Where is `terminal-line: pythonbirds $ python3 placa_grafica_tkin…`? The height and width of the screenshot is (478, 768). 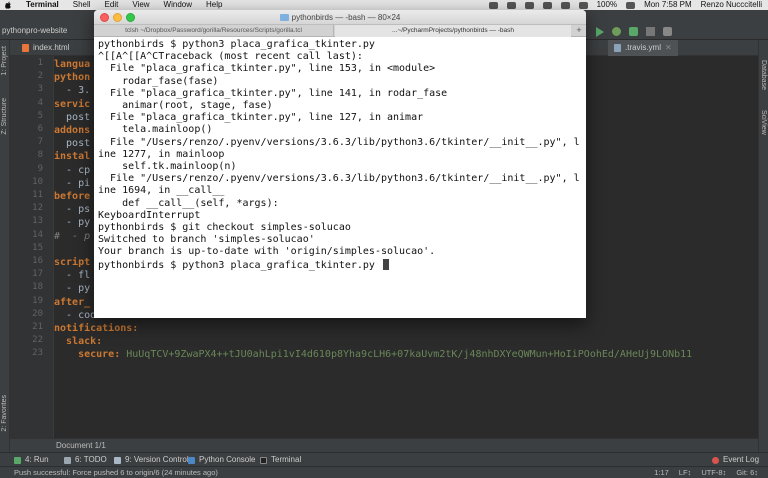 terminal-line: pythonbirds $ python3 placa_grafica_tkin… is located at coordinates (236, 45).